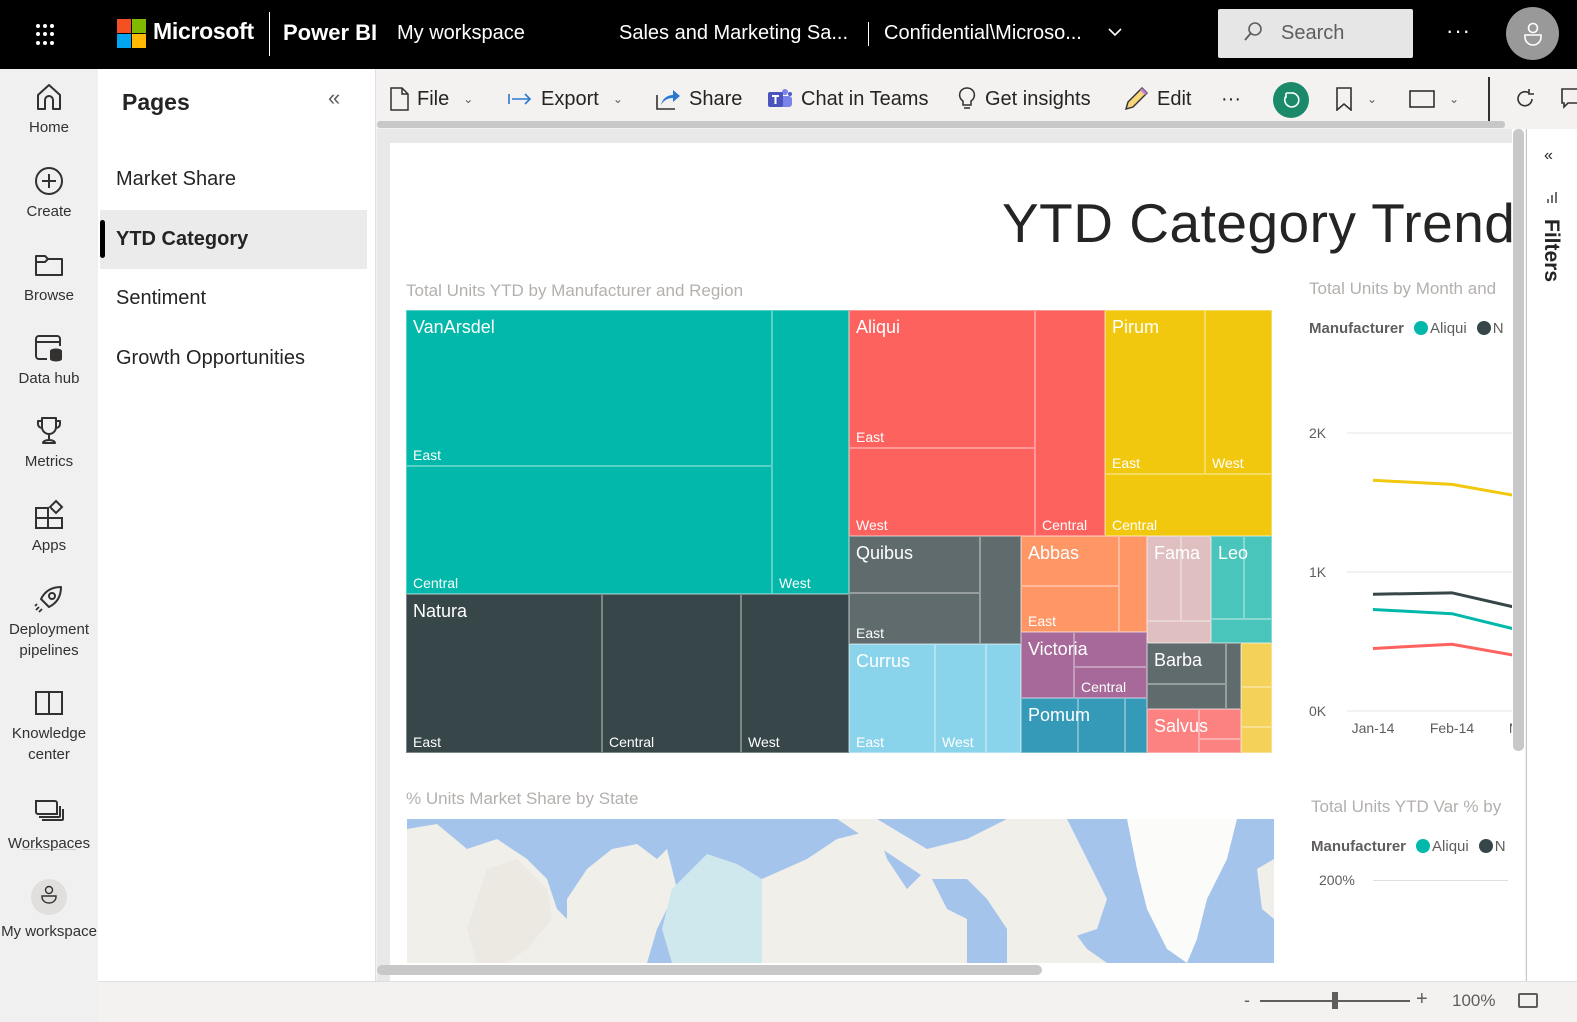  I want to click on treemap-cell: Currus East, so click(892, 698).